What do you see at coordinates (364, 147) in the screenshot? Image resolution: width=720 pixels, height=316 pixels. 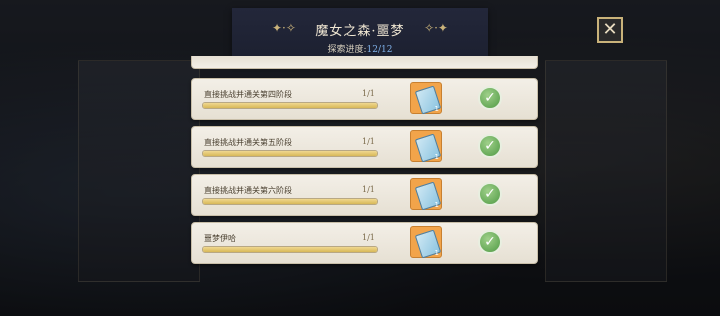 I see `quest-row: 直接挑战并通关第五阶段 1/1 1 ✓` at bounding box center [364, 147].